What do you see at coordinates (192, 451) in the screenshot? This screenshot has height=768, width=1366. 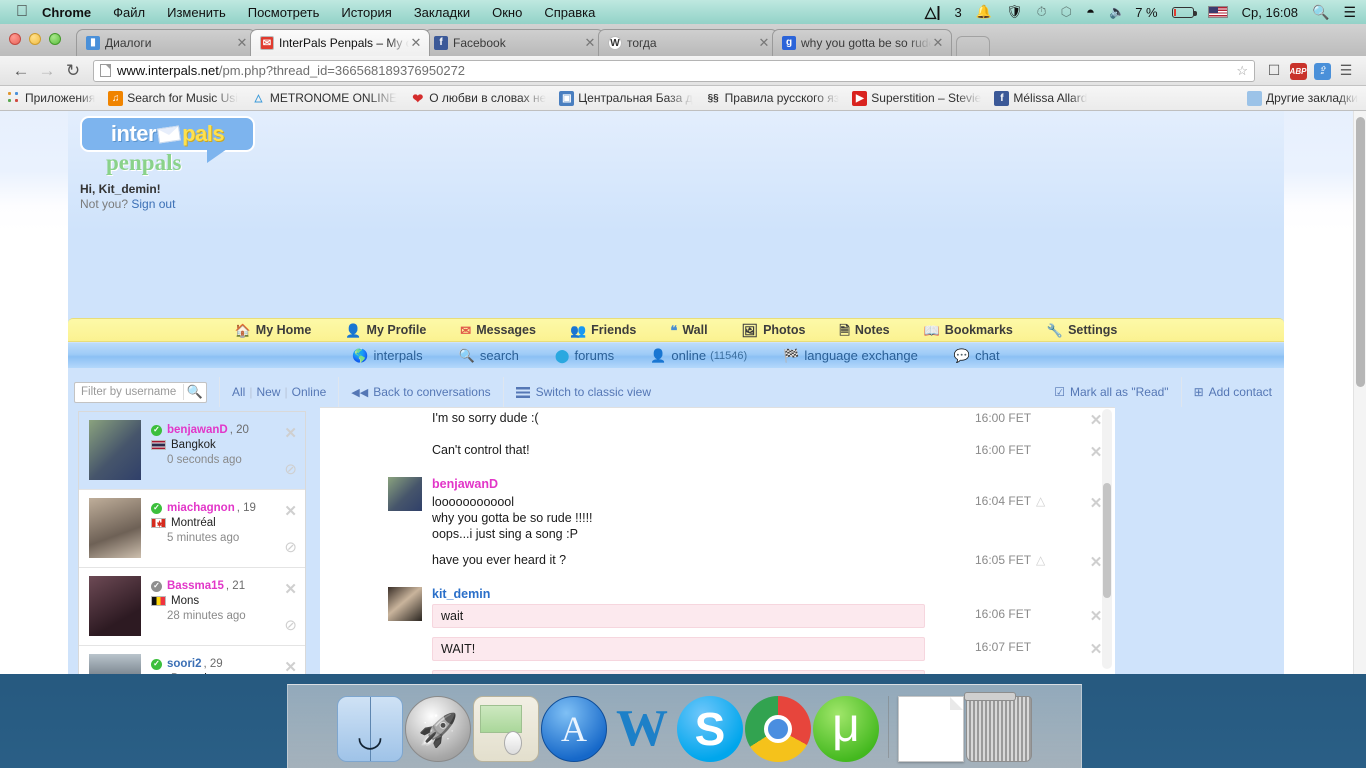 I see `conversation-item: benjawanD, 20 Bangkok 0 seconds ago ✕ ⊘` at bounding box center [192, 451].